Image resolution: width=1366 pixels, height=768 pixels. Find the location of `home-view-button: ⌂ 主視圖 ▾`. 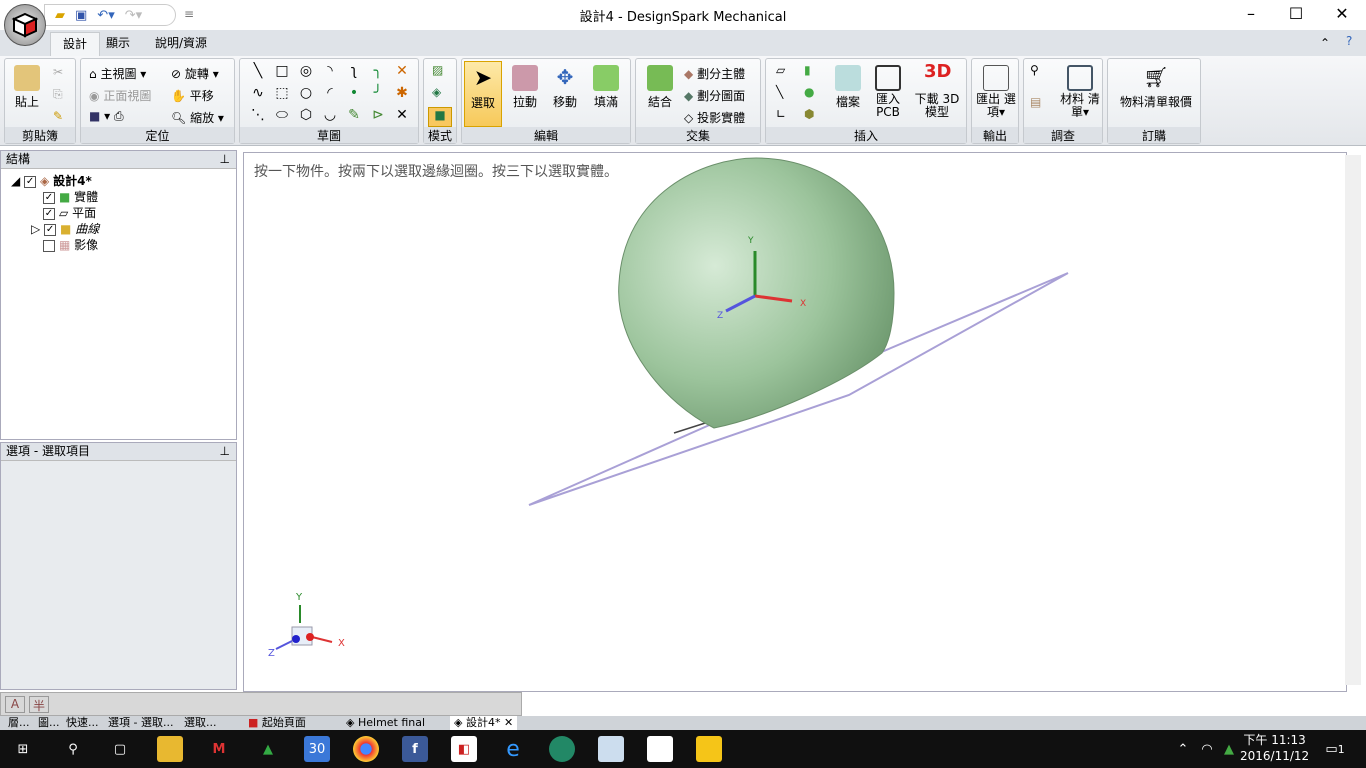

home-view-button: ⌂ 主視圖 ▾ is located at coordinates (117, 73).